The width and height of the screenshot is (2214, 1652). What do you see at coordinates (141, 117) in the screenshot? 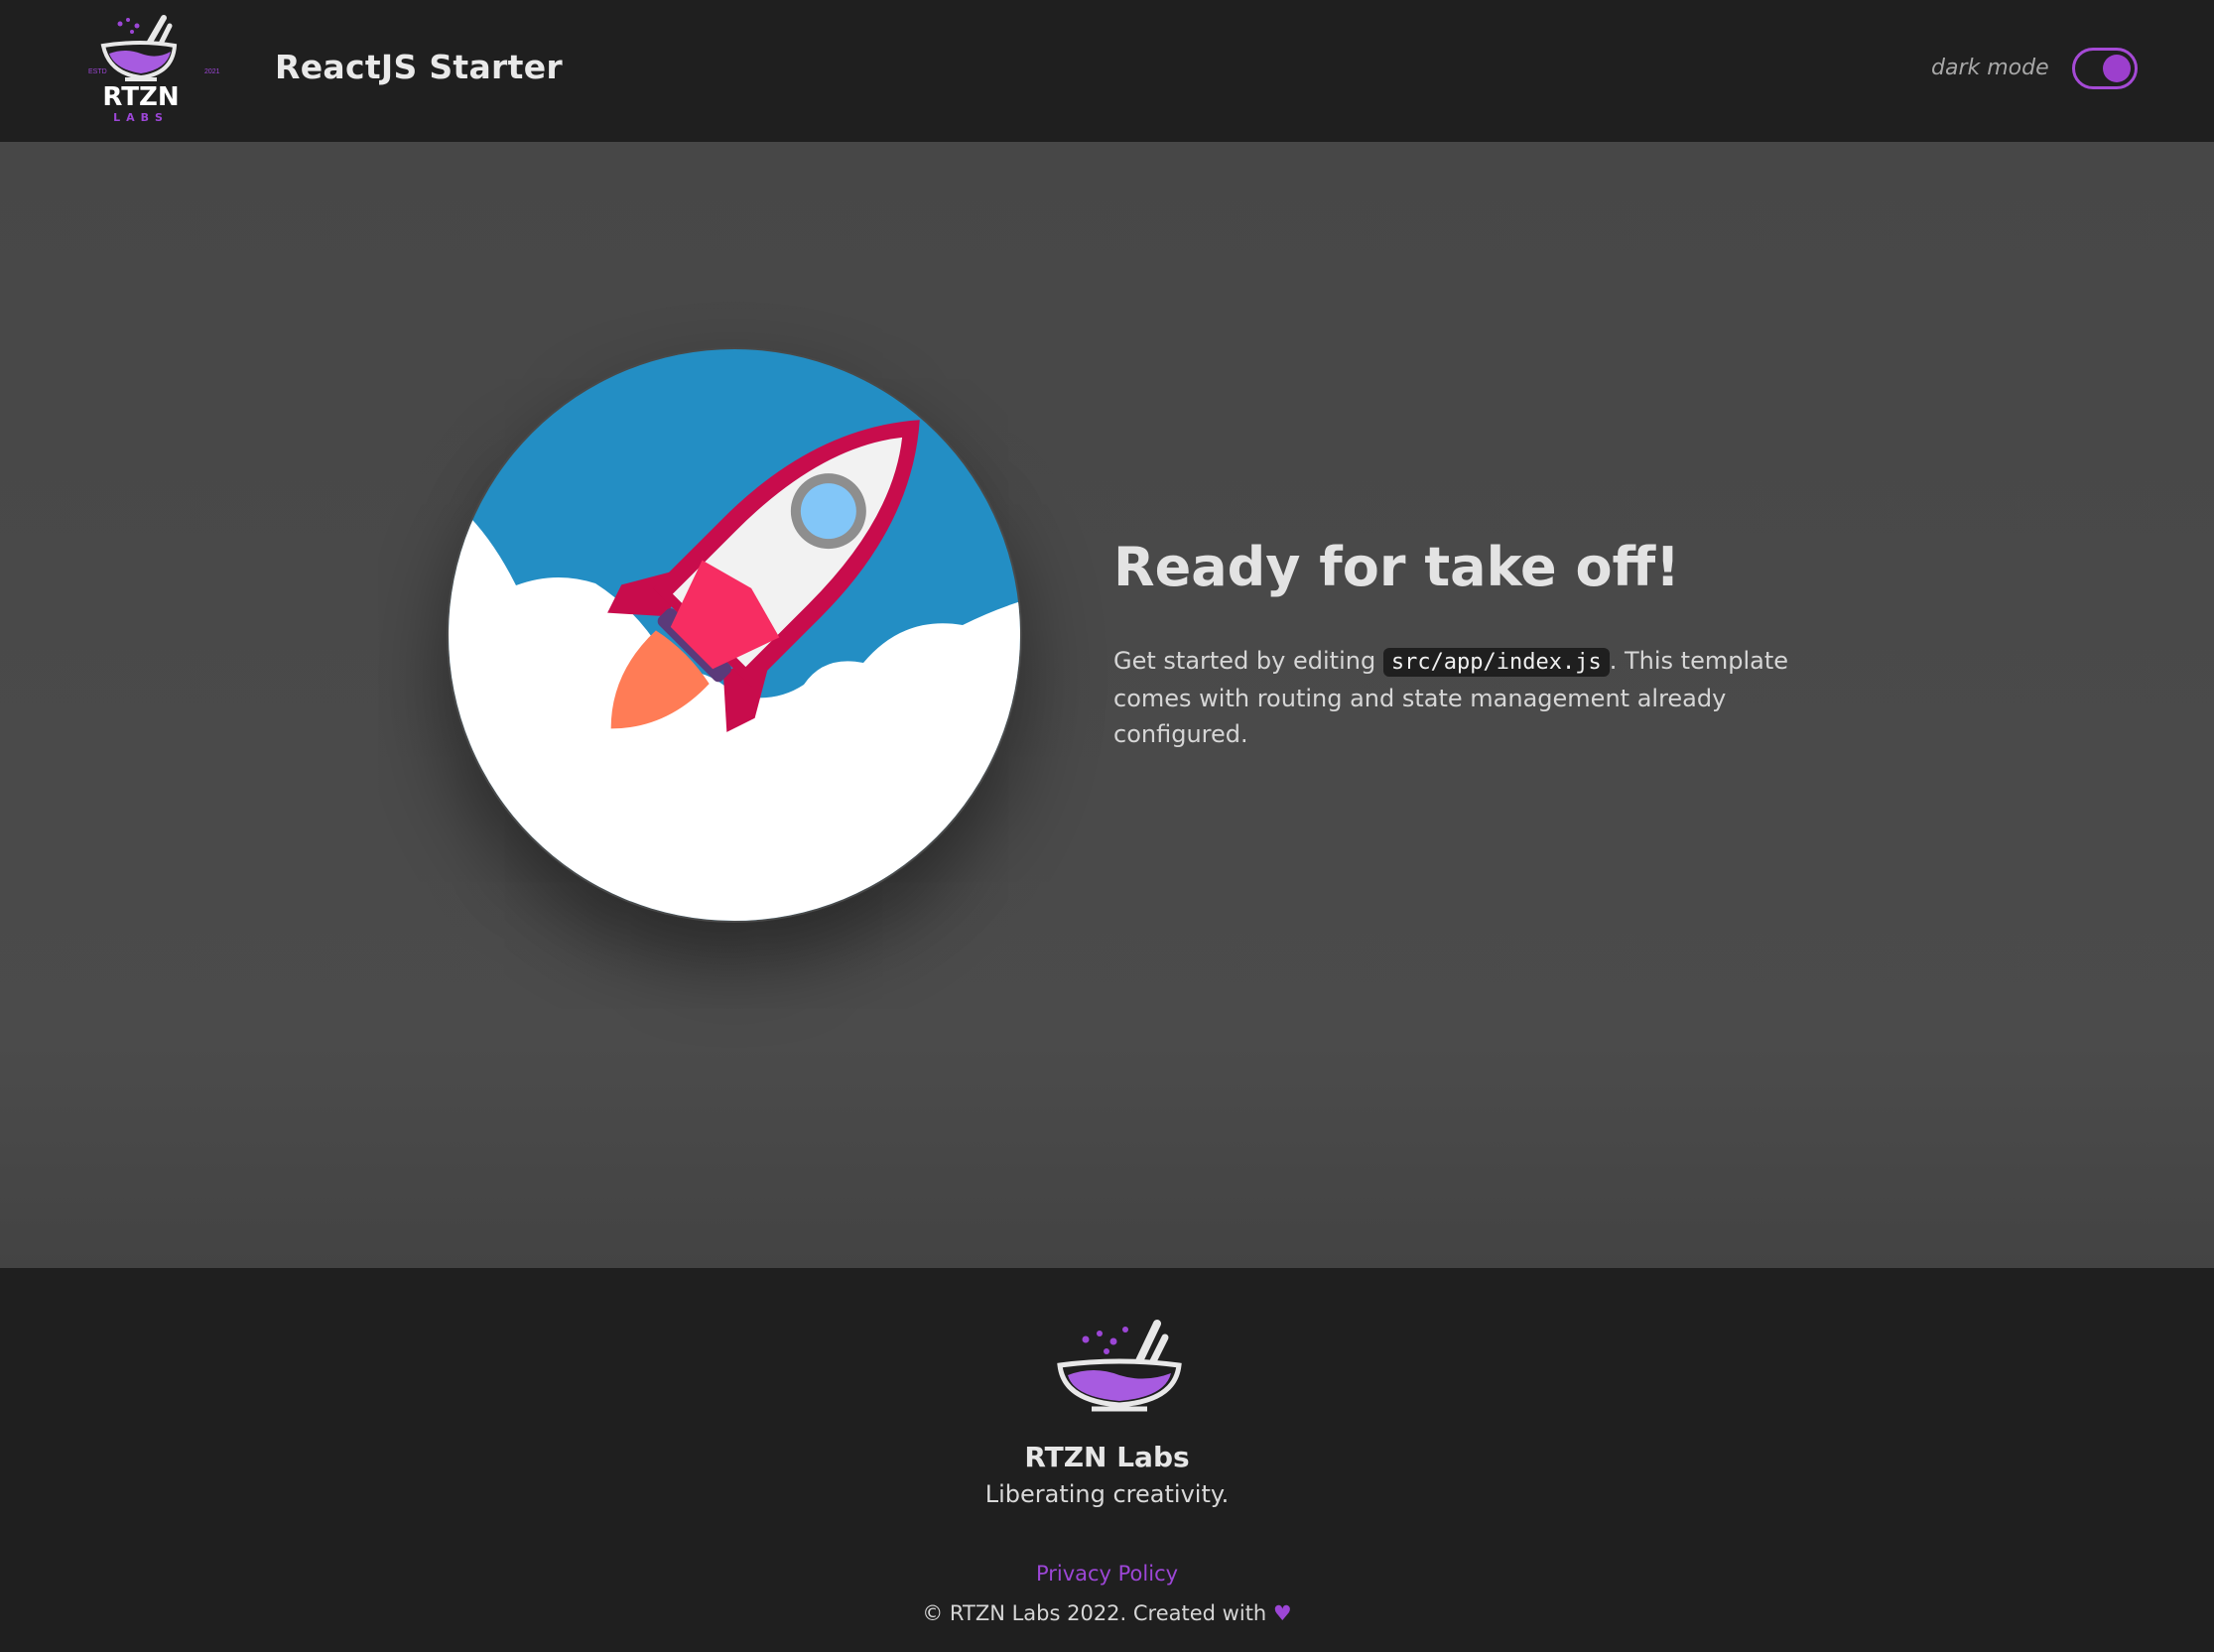
I see `svg-text: LABS` at bounding box center [141, 117].